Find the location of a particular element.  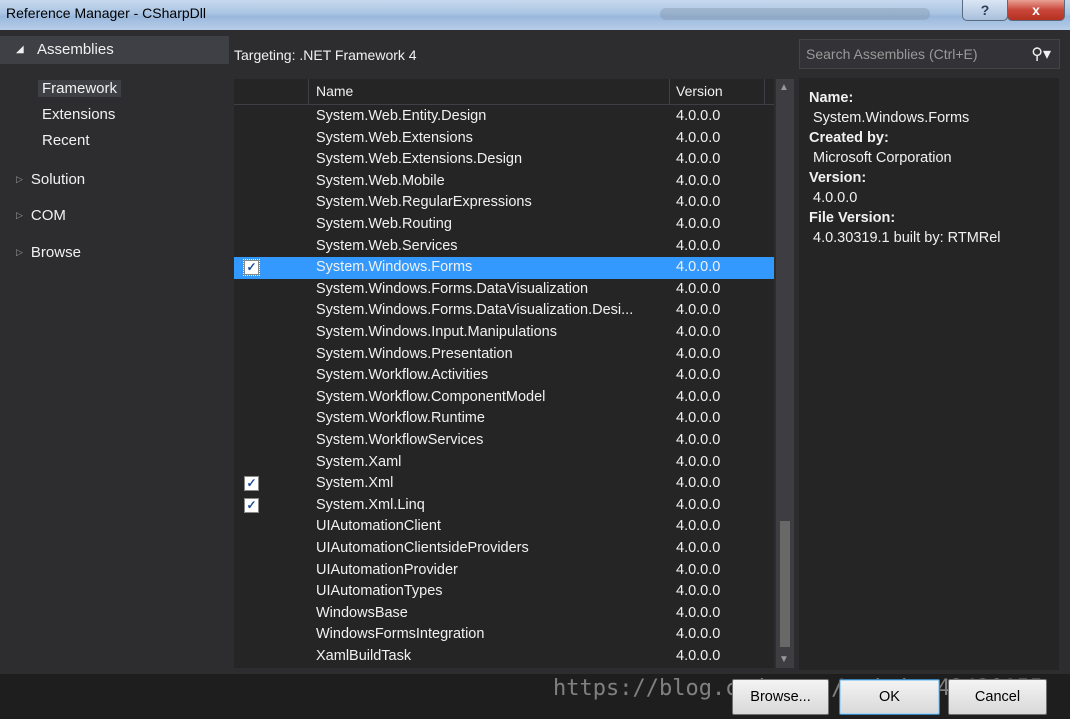

assembly-name: System.Windows.Forms.DataVisualization is located at coordinates (452, 288).